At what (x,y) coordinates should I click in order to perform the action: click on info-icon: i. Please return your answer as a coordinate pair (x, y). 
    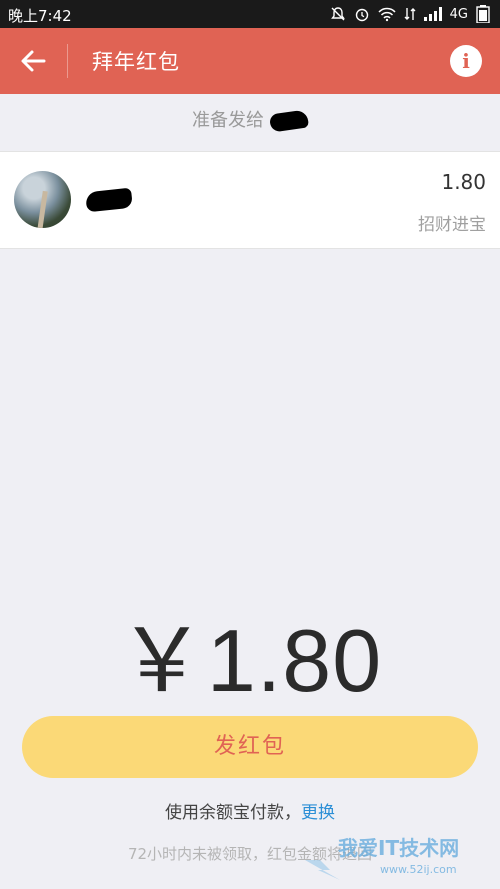
    Looking at the image, I should click on (466, 61).